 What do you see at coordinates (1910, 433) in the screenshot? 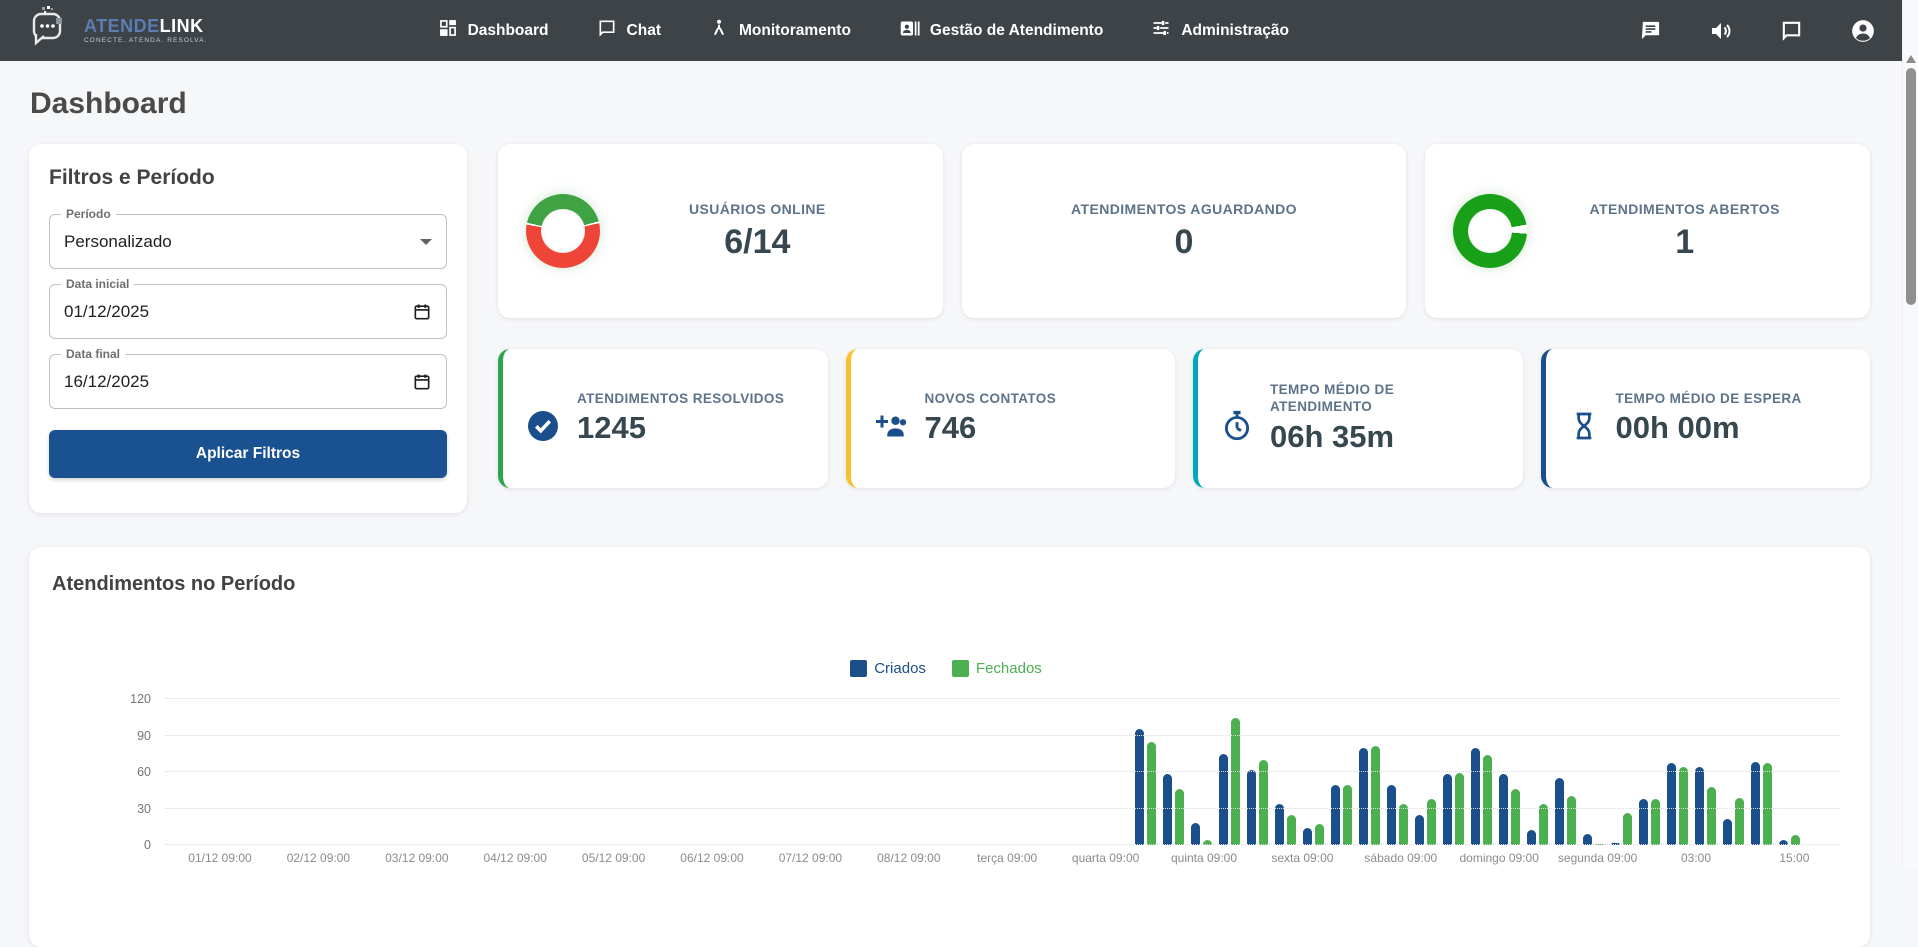
I see `vertical-scrollbar` at bounding box center [1910, 433].